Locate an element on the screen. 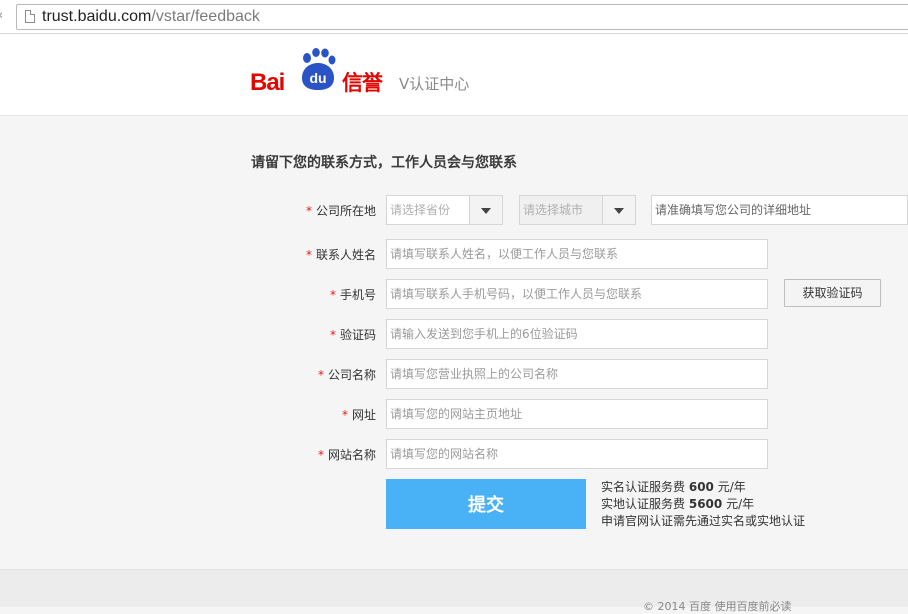 The width and height of the screenshot is (908, 614). fee-line-1-unit: 元/年 is located at coordinates (731, 487).